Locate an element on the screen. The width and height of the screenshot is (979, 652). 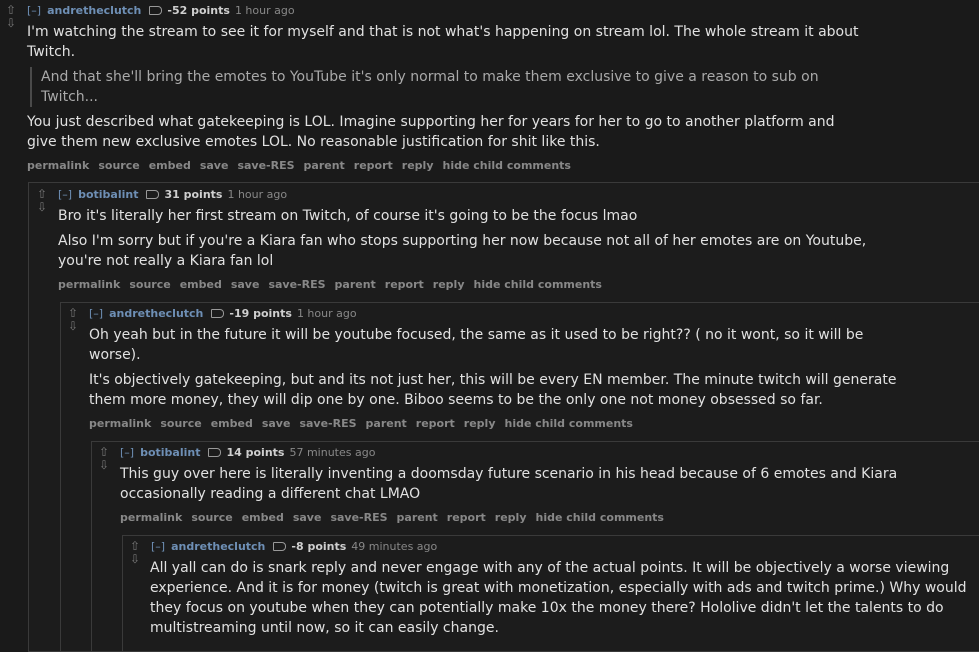
comment-score: -19 points is located at coordinates (260, 313).